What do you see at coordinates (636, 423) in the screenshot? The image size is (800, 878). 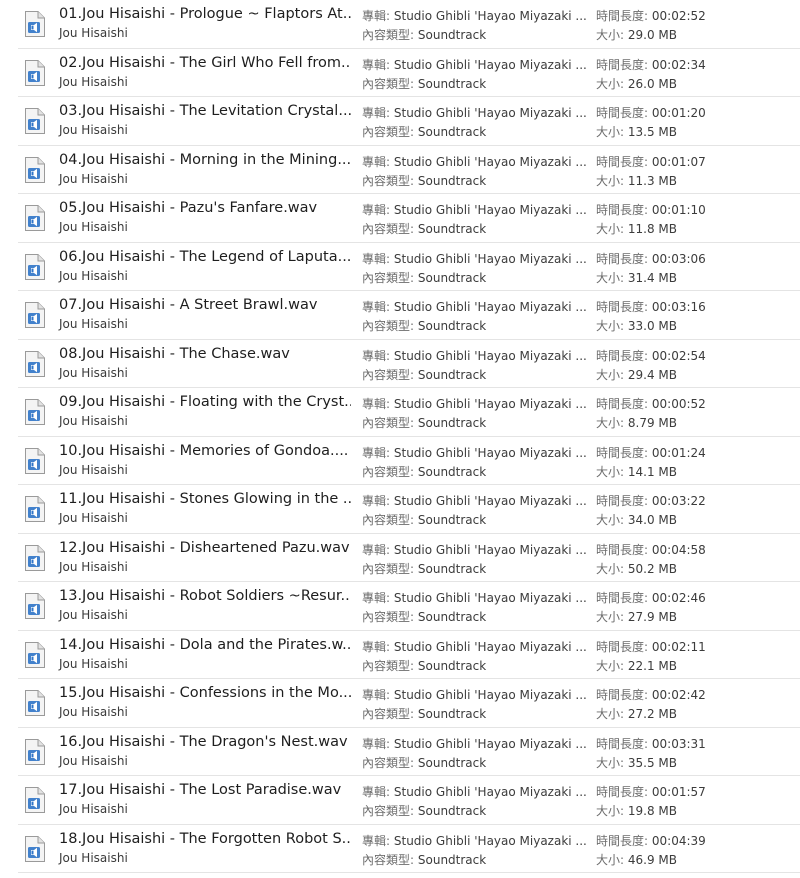 I see `size-info: 大小: 8.79 MB` at bounding box center [636, 423].